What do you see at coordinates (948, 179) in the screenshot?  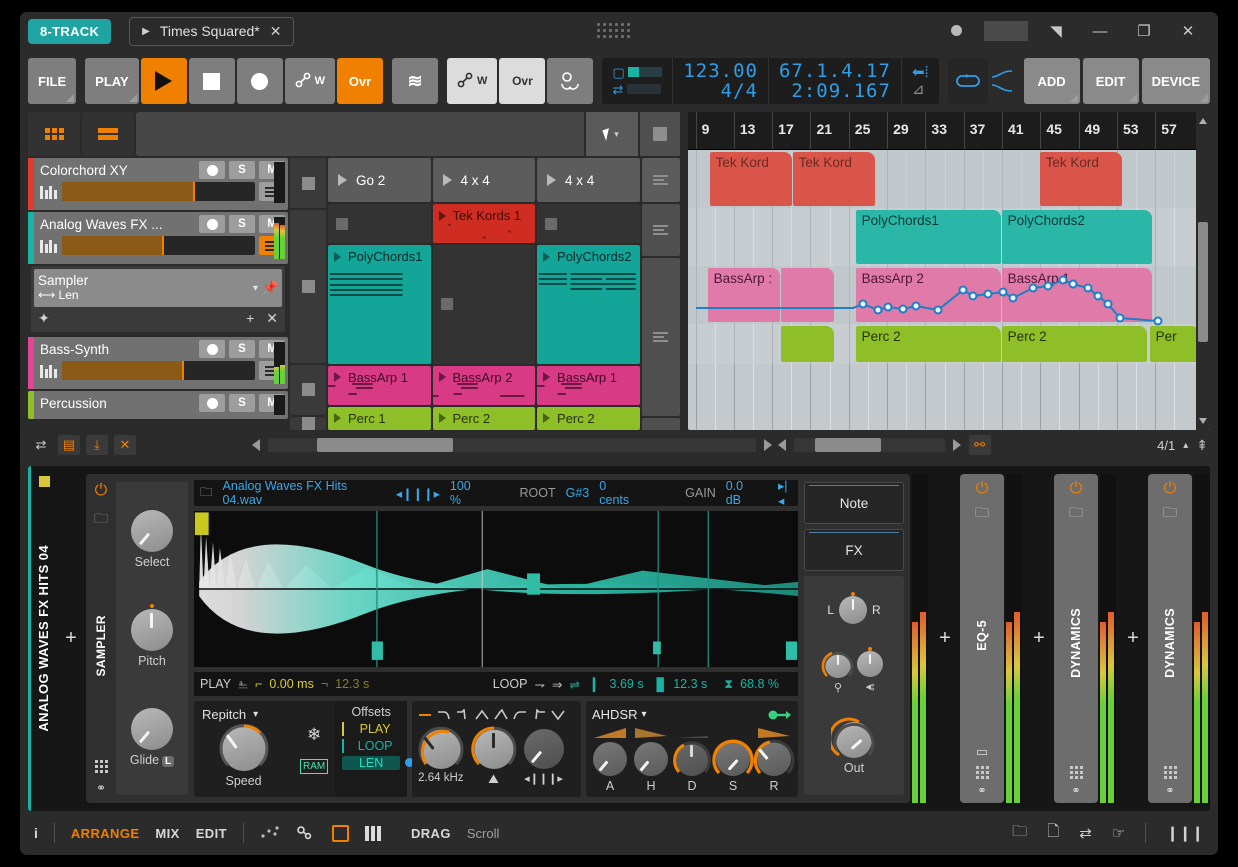 I see `arranger-lane: Tek Kord Tek Kord Tek Kord` at bounding box center [948, 179].